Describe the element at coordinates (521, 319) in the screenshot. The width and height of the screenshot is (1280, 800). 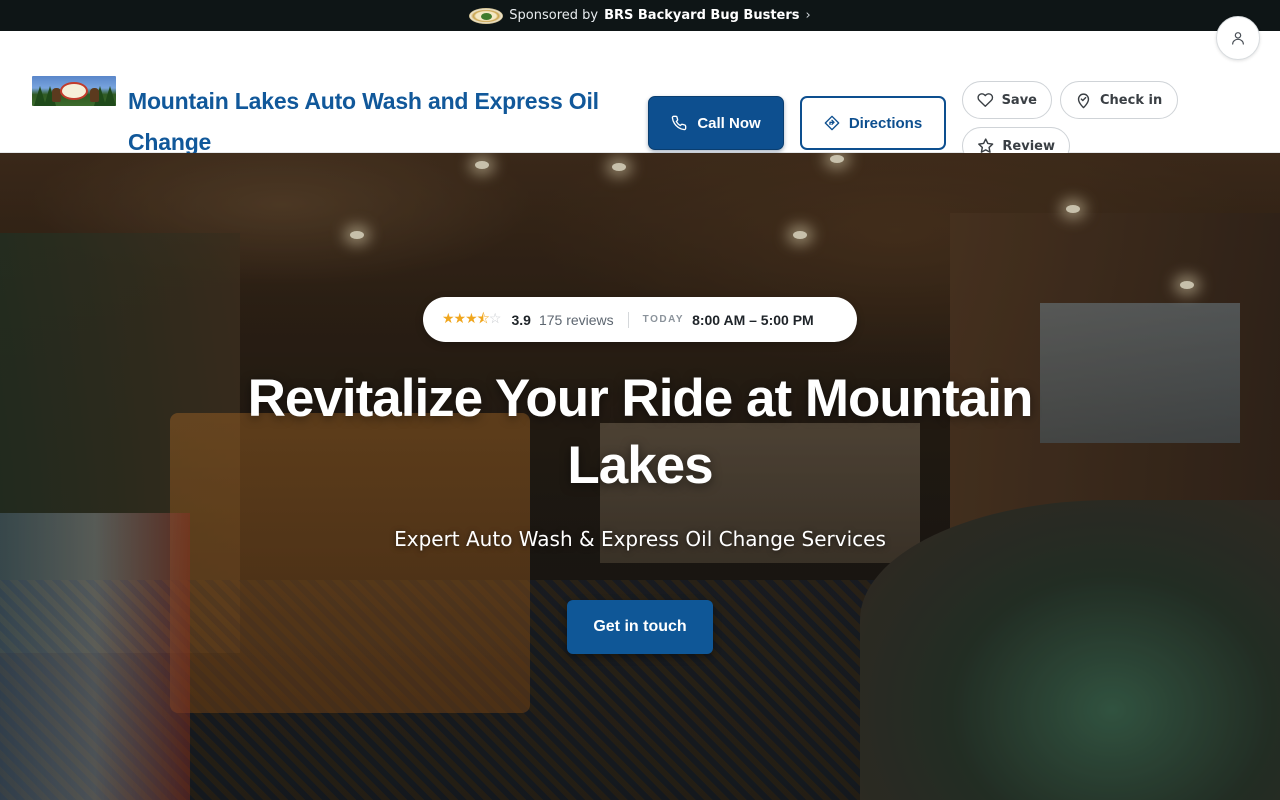
I see `rating-value: 3.9` at that location.